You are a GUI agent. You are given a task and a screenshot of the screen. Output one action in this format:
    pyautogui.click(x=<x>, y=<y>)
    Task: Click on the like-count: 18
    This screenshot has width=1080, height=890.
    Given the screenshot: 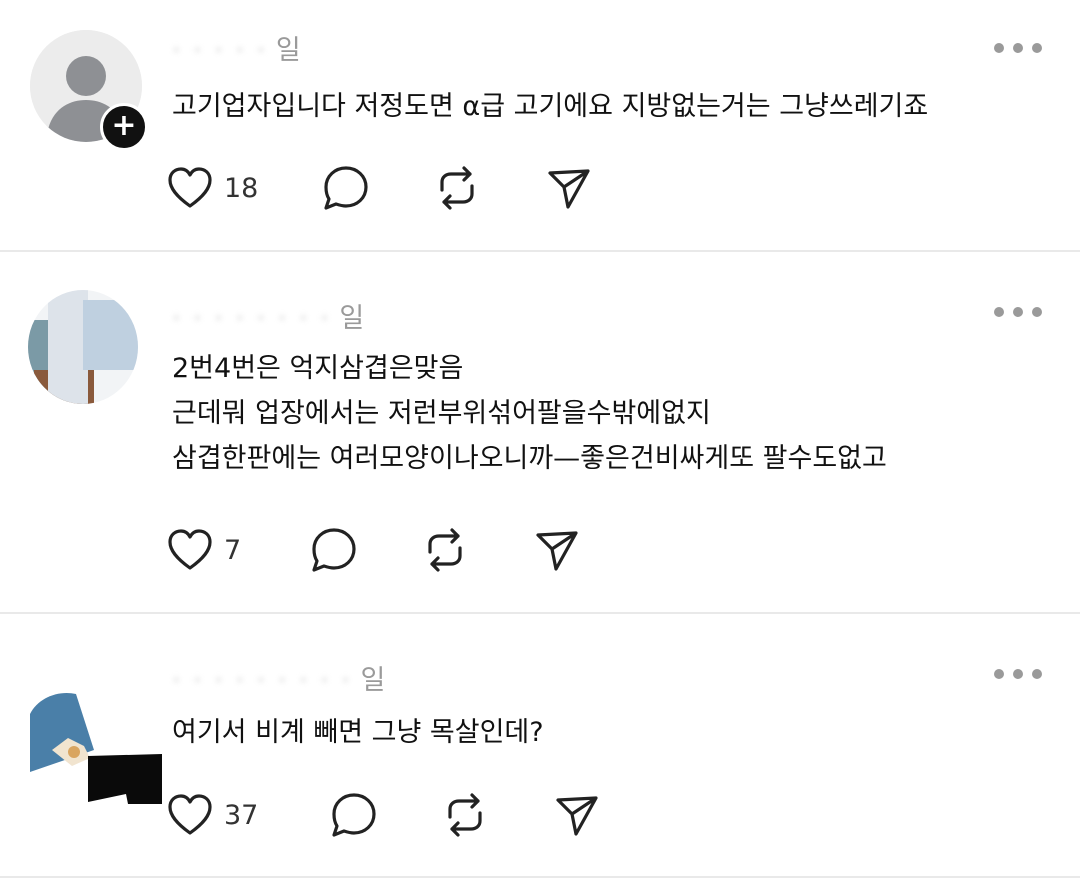 What is the action you would take?
    pyautogui.click(x=241, y=188)
    